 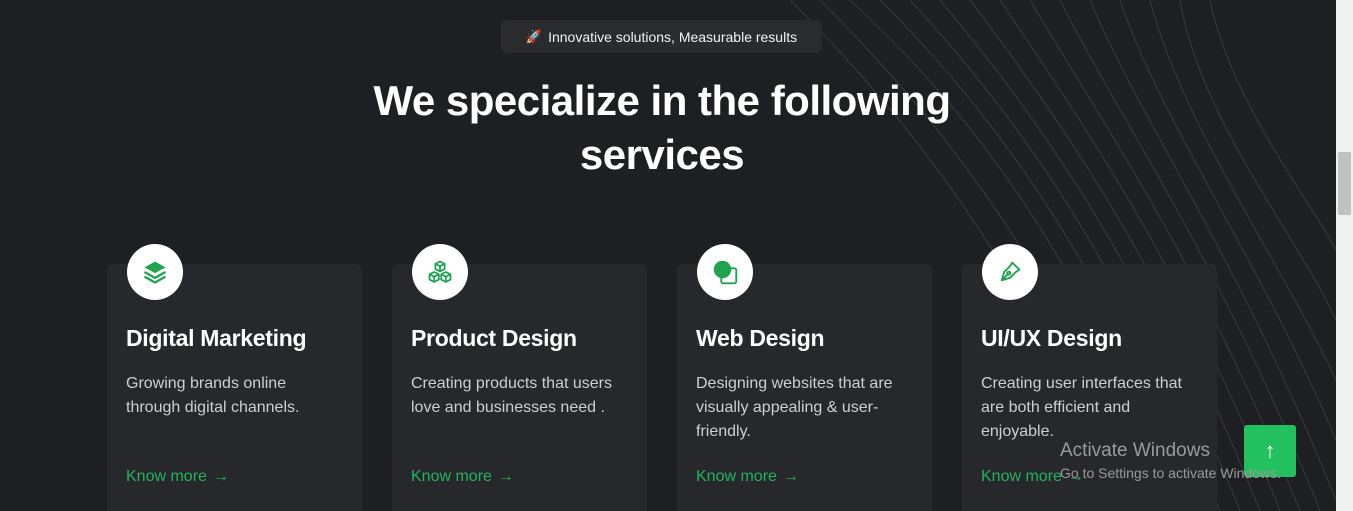 What do you see at coordinates (760, 338) in the screenshot?
I see `card-title: Web Design` at bounding box center [760, 338].